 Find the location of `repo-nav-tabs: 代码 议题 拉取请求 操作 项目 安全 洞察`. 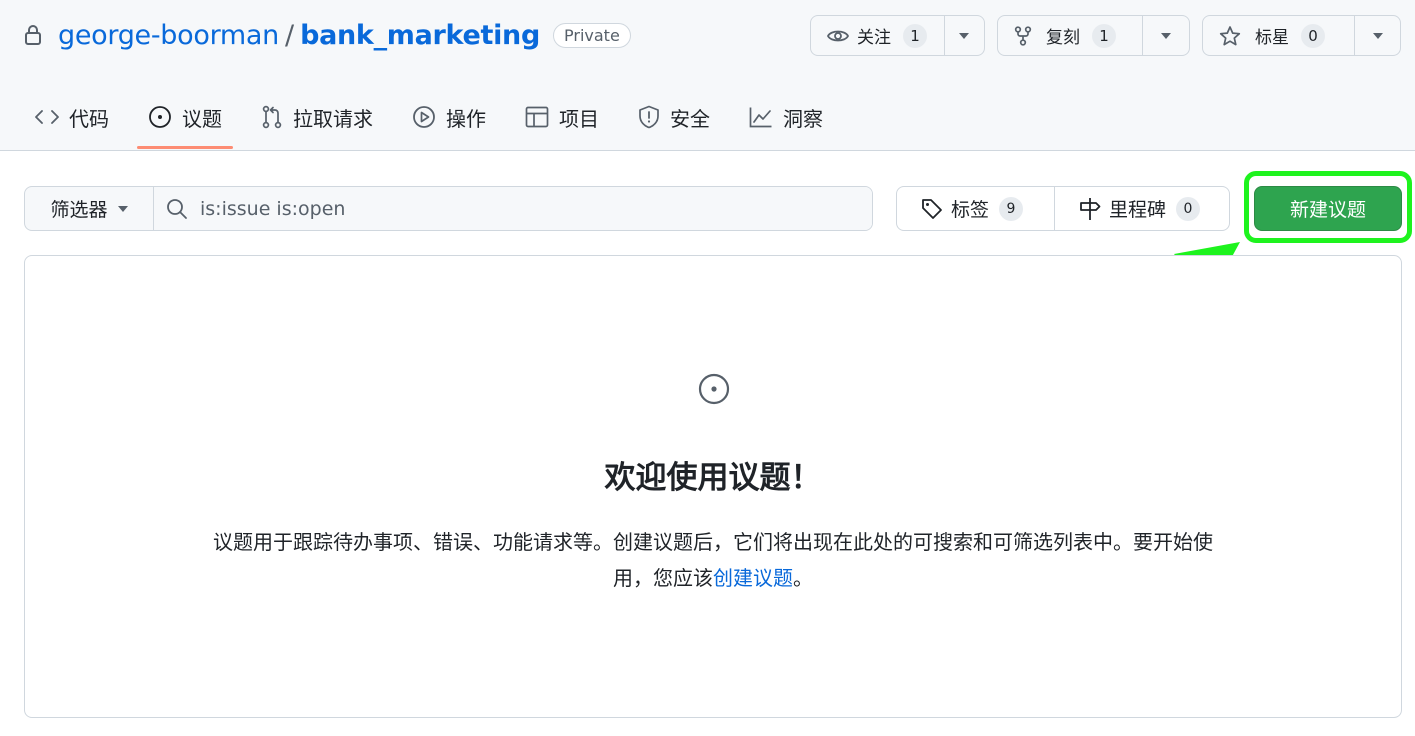

repo-nav-tabs: 代码 议题 拉取请求 操作 项目 安全 洞察 is located at coordinates (437, 119).